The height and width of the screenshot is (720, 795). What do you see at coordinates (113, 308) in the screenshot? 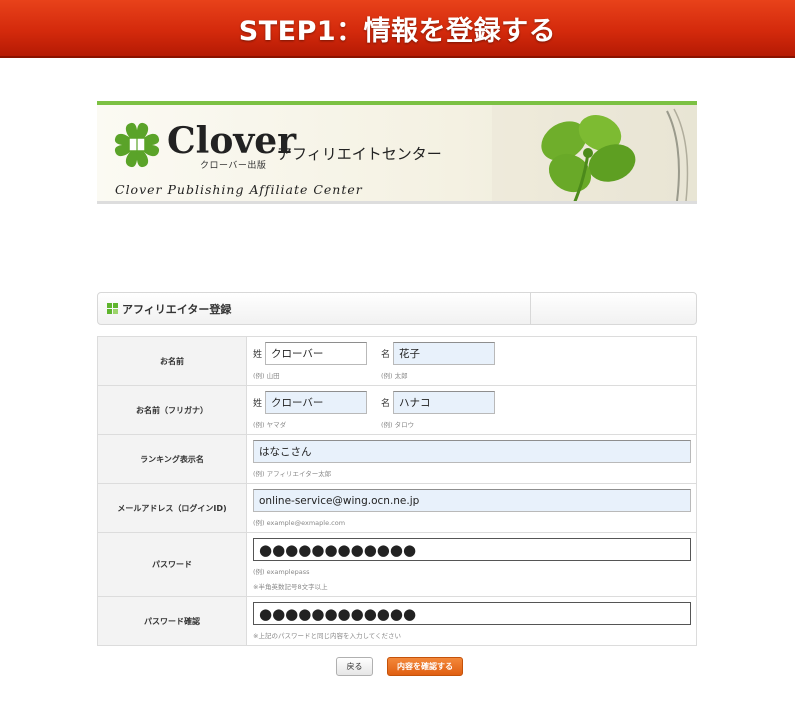
I see `green-squares-icon` at bounding box center [113, 308].